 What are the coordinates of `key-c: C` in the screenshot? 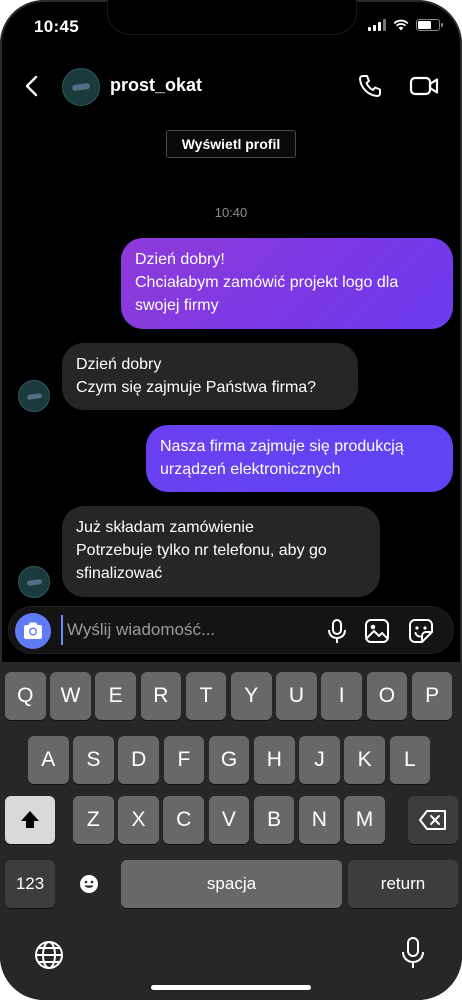 It's located at (183, 820).